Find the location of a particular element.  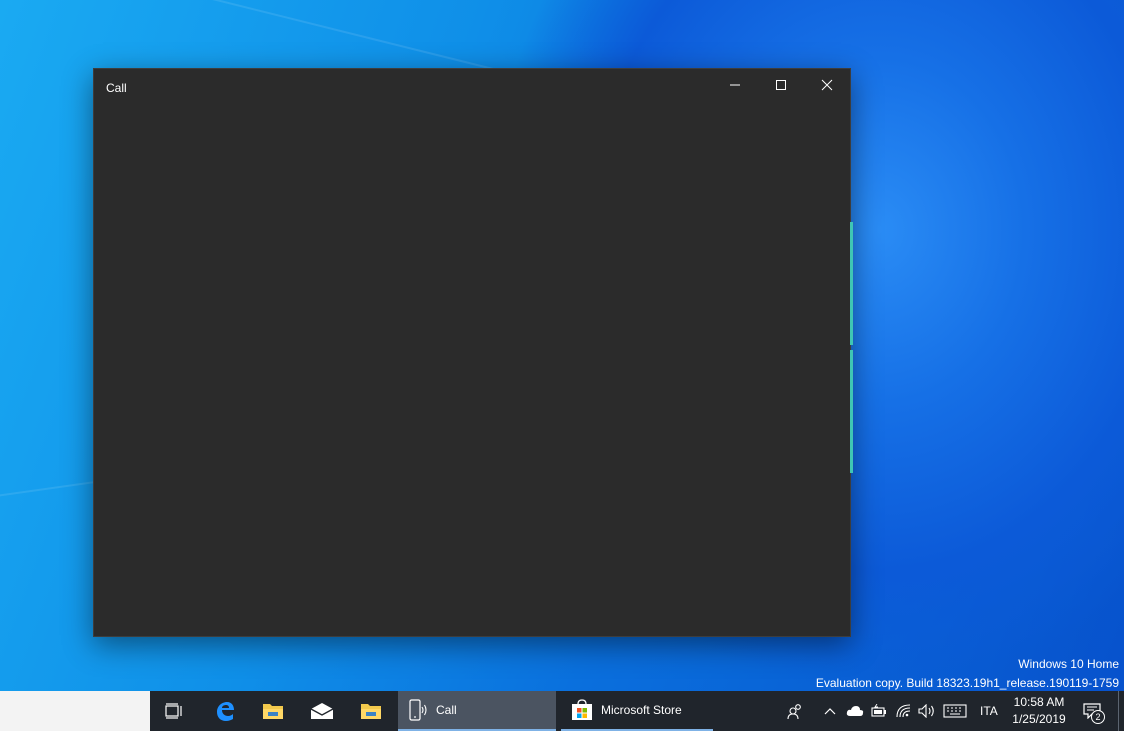

show-hidden-icons-button is located at coordinates (830, 711).